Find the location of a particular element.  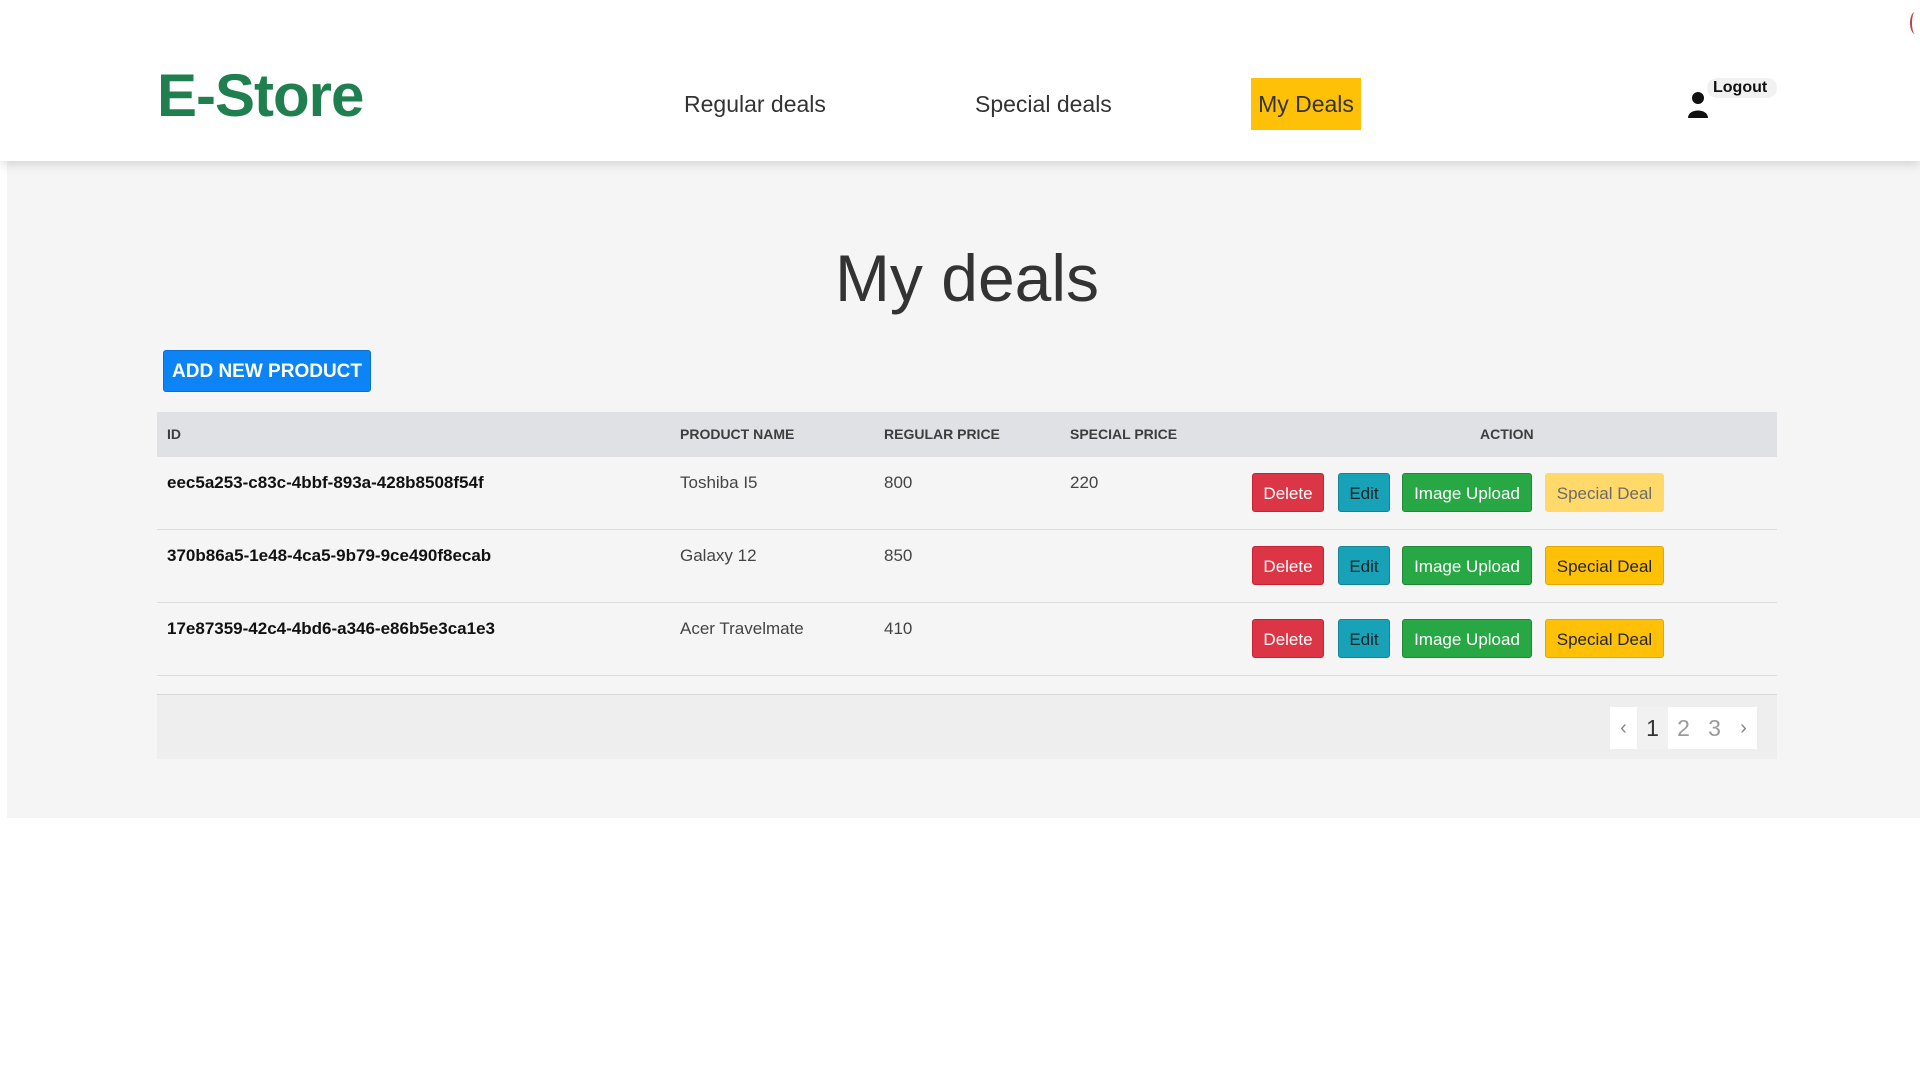

edge-fragment is located at coordinates (1915, 23).